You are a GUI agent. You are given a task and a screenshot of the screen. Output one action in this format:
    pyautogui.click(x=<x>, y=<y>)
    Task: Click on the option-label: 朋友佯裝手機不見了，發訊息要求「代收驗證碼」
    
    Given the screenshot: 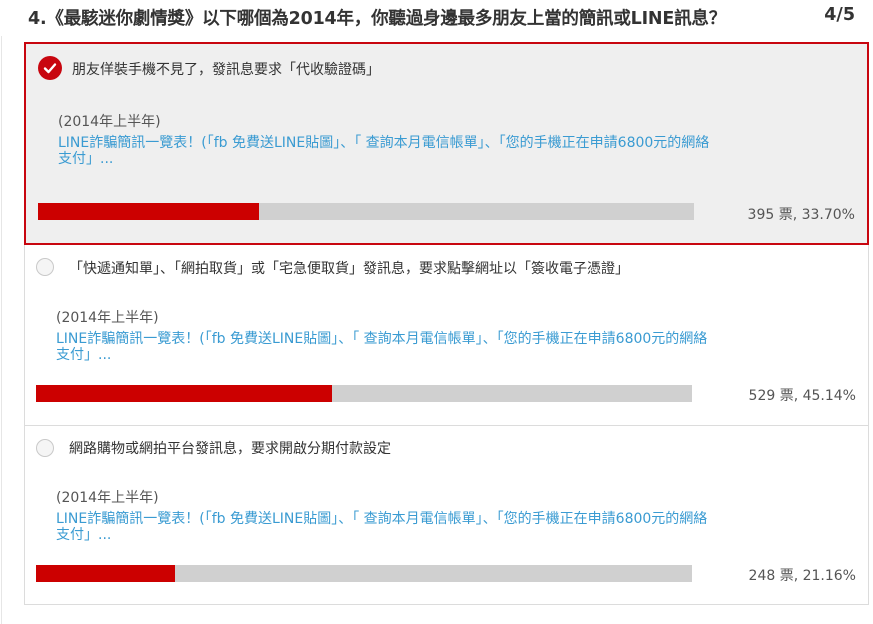 What is the action you would take?
    pyautogui.click(x=226, y=70)
    